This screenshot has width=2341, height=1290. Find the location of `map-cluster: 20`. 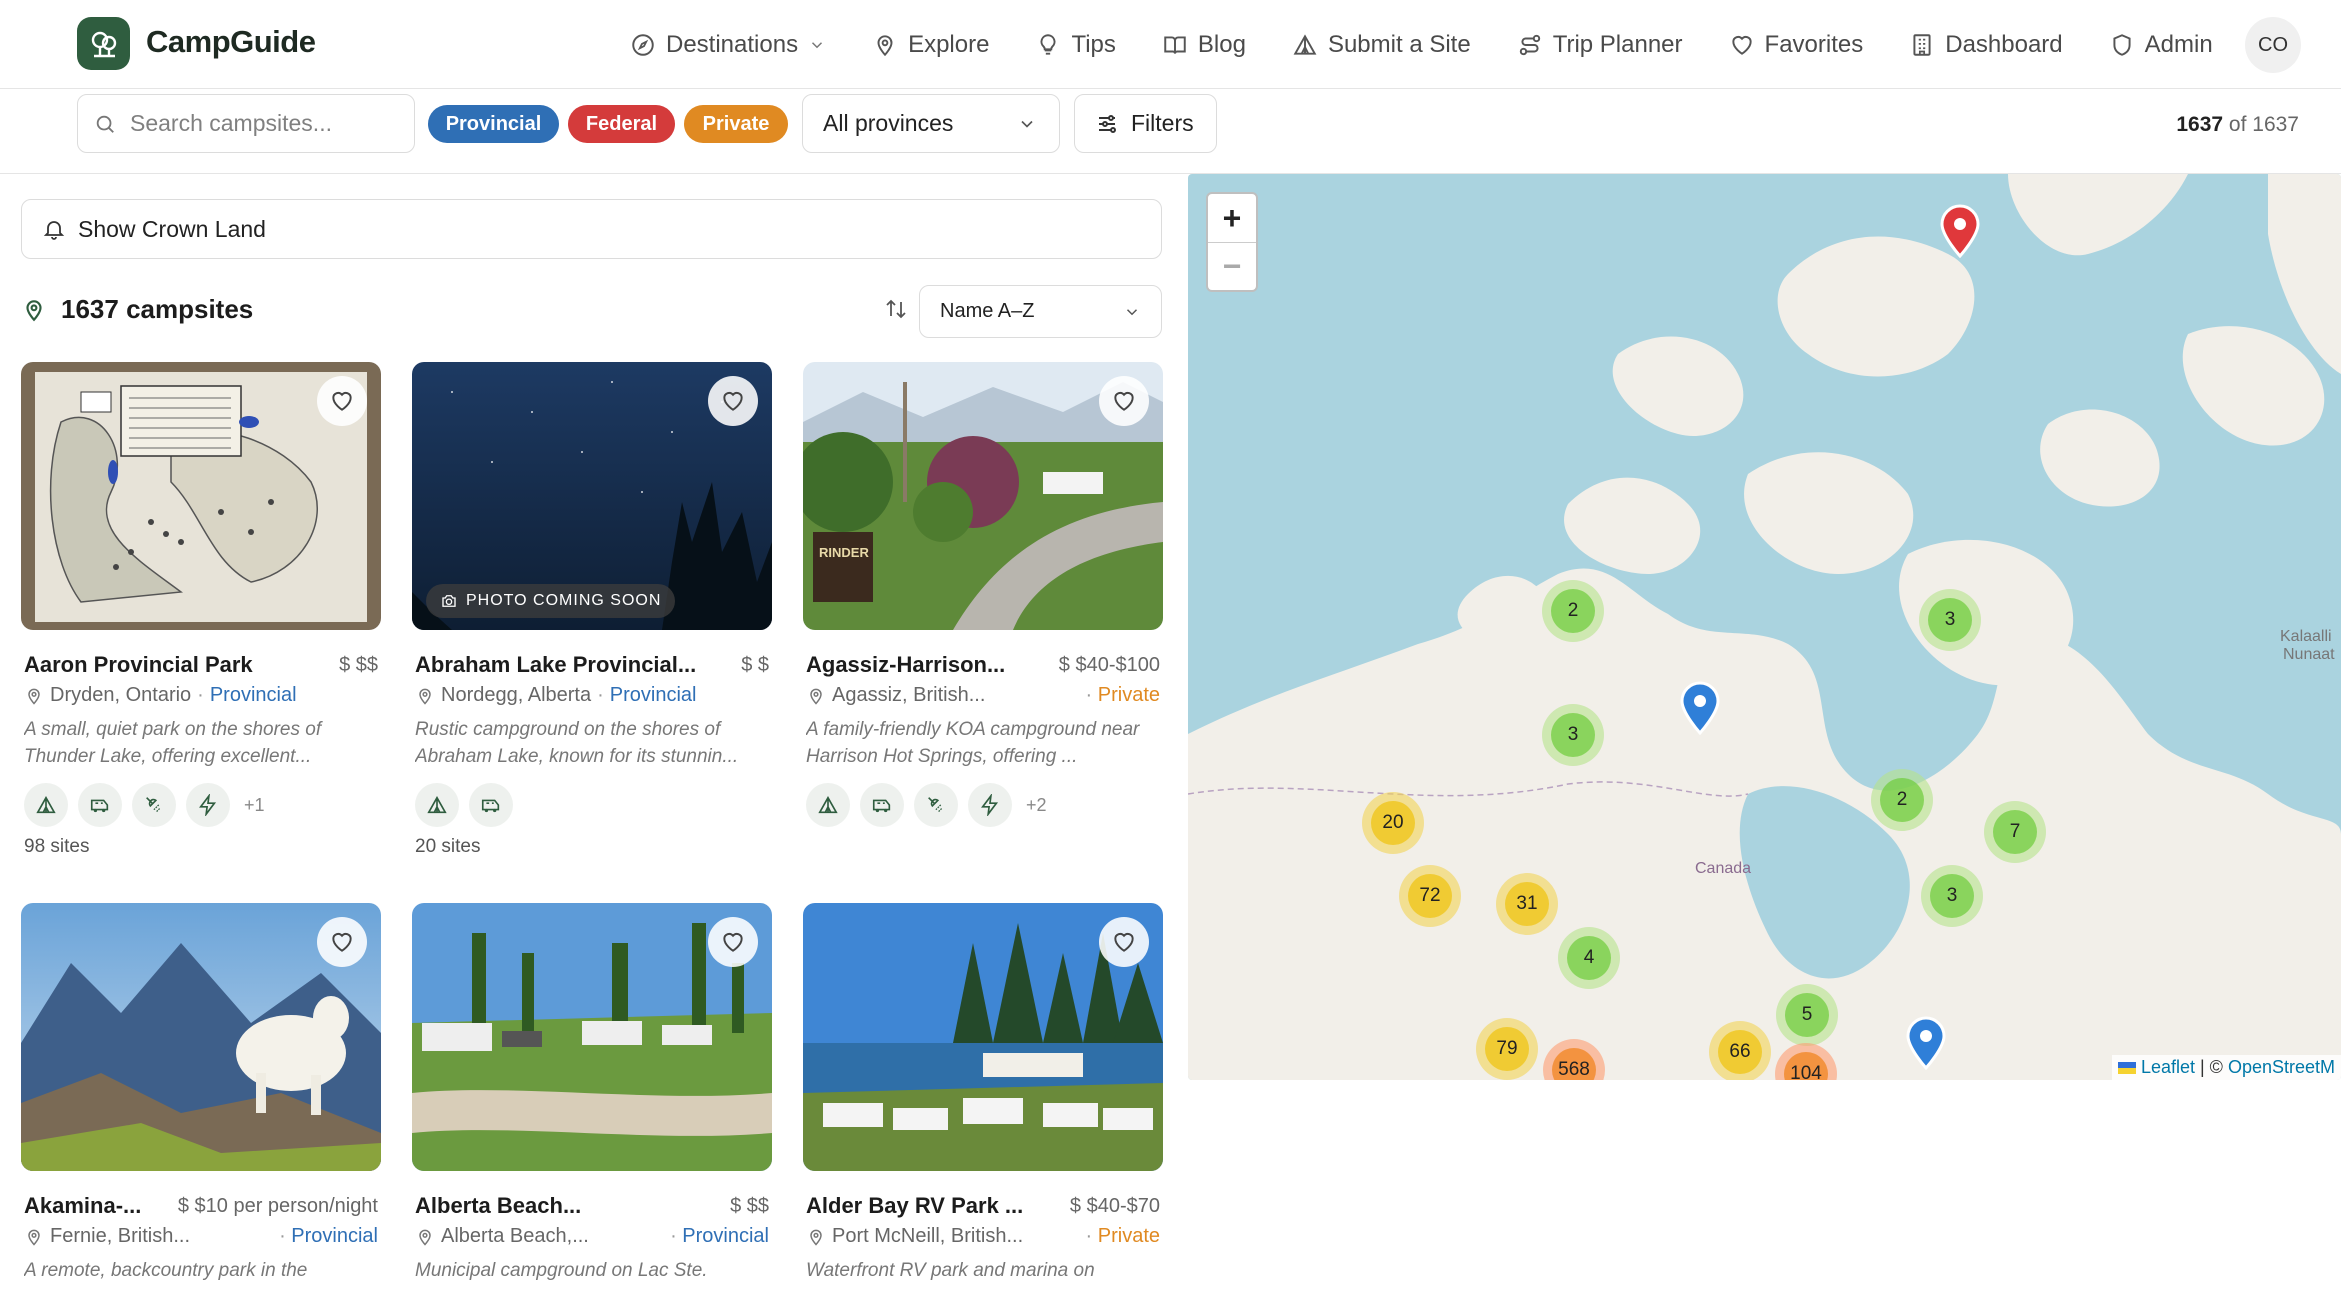

map-cluster: 20 is located at coordinates (1393, 823).